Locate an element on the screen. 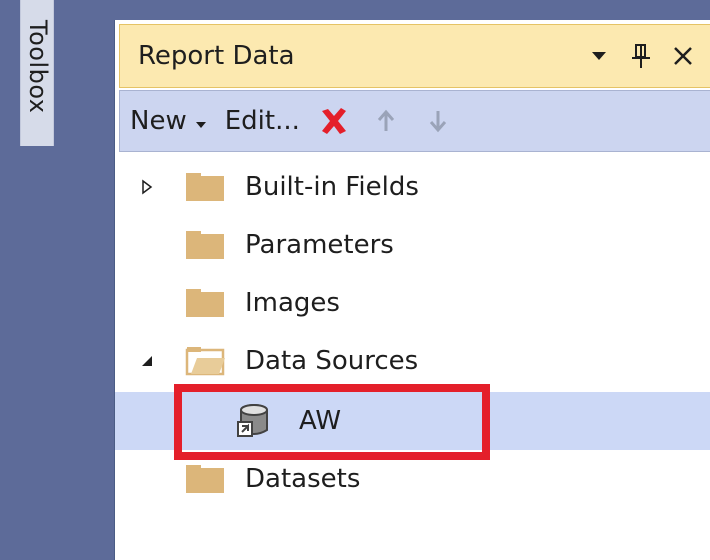  tree-item-data-sources: Data Sources is located at coordinates (412, 361).